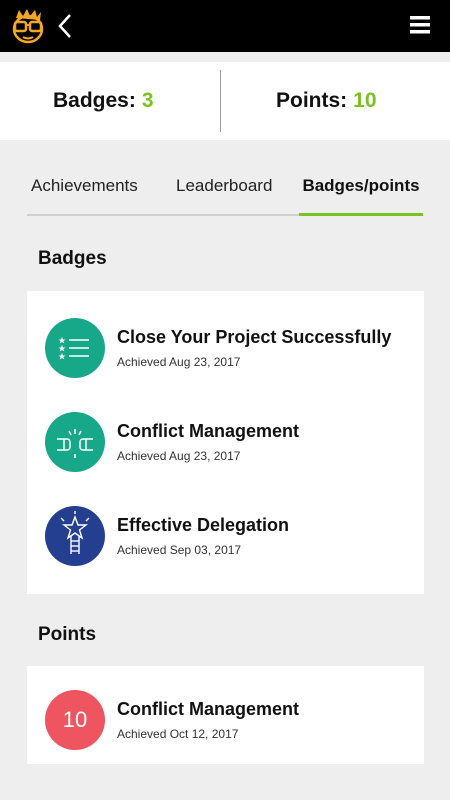  What do you see at coordinates (72, 258) in the screenshot?
I see `badges-section-title: Badges` at bounding box center [72, 258].